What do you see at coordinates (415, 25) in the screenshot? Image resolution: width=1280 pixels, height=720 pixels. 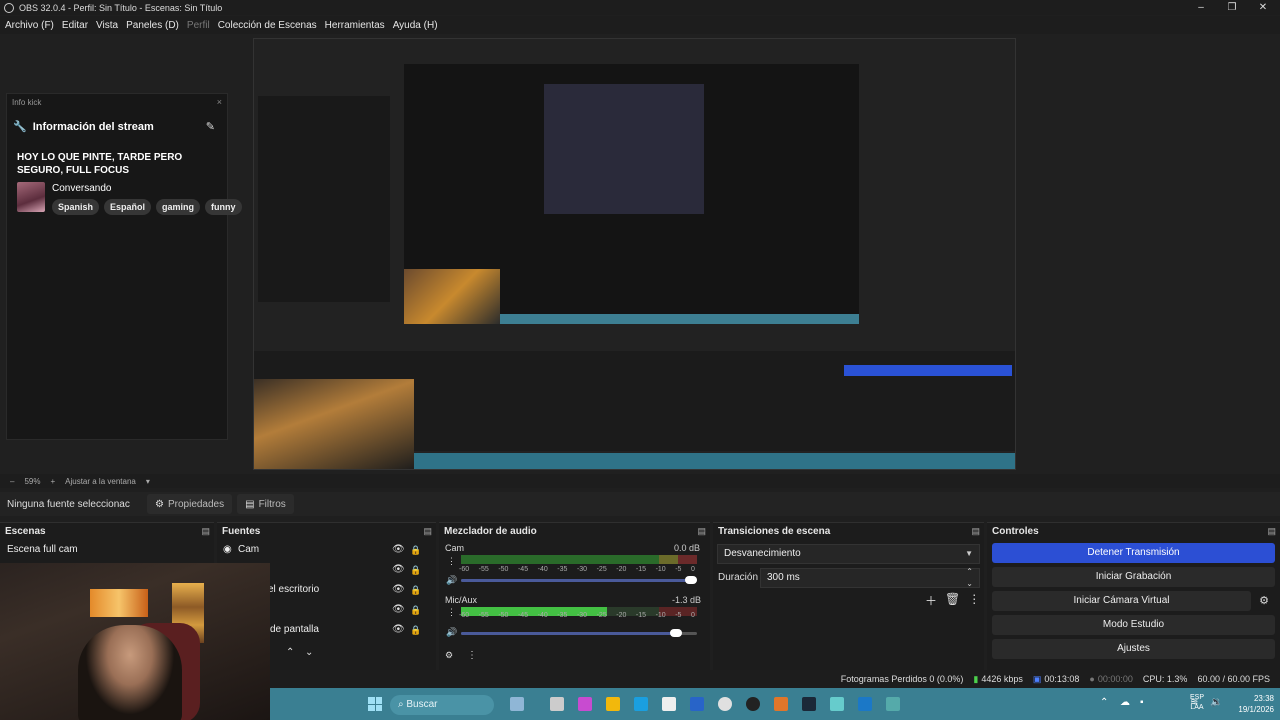 I see `menu-ayuda: Ayuda (H)` at bounding box center [415, 25].